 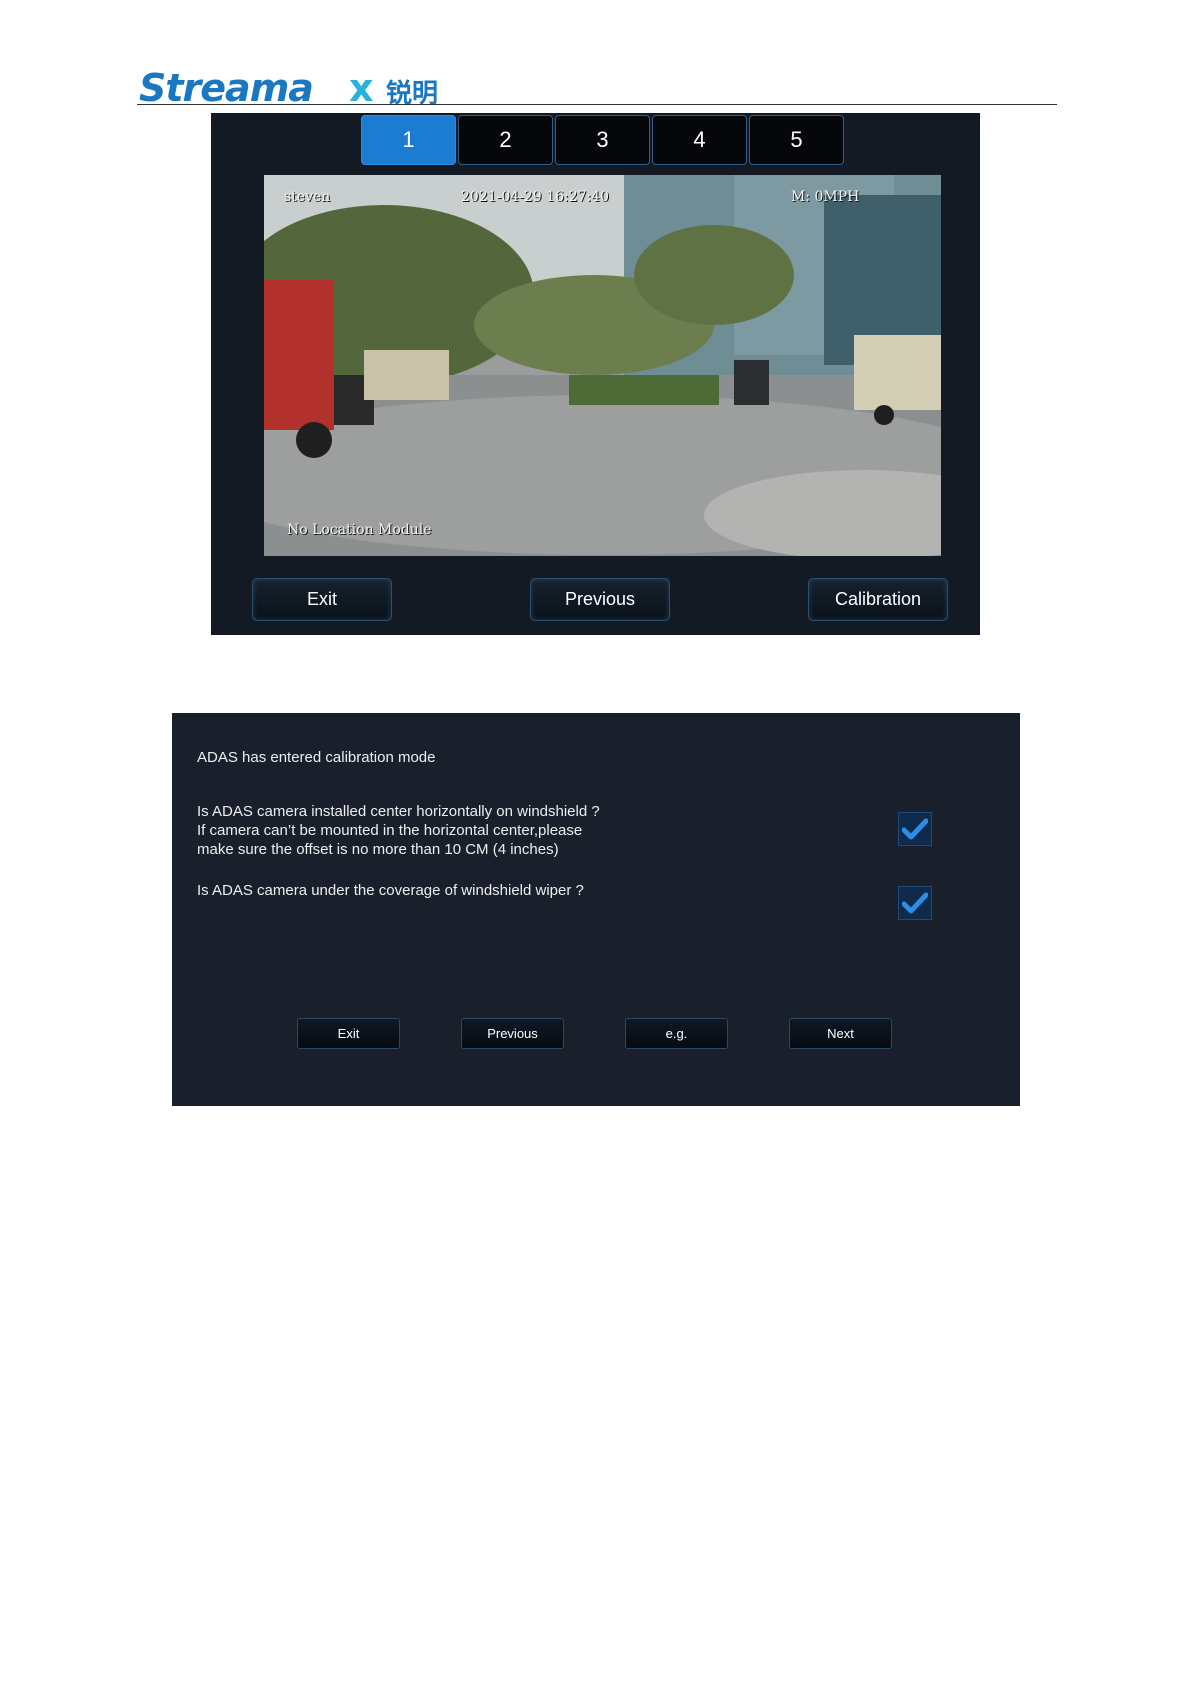 I want to click on header-rule, so click(x=597, y=104).